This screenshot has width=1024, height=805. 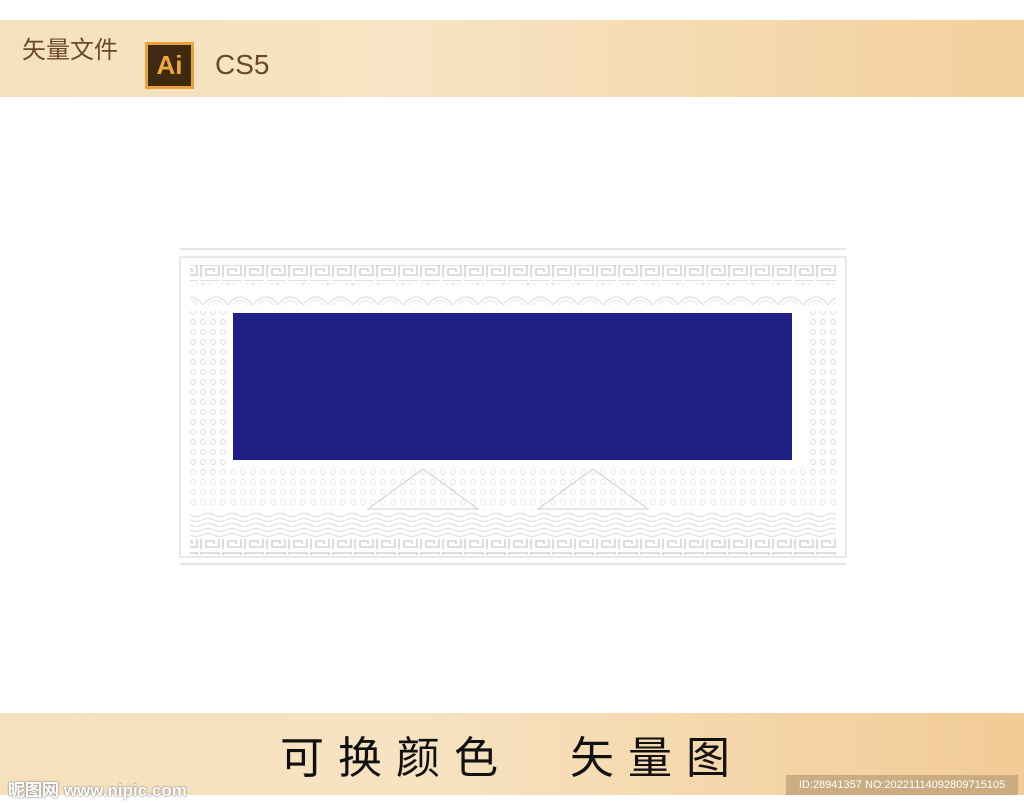 I want to click on fret-border-bottom, so click(x=513, y=547).